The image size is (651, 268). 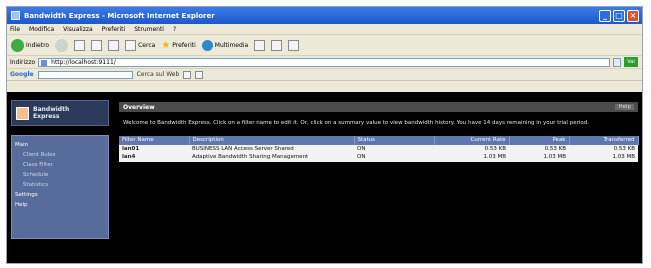 What do you see at coordinates (60, 165) in the screenshot?
I see `sidebar-item-class-filter: Class Filter` at bounding box center [60, 165].